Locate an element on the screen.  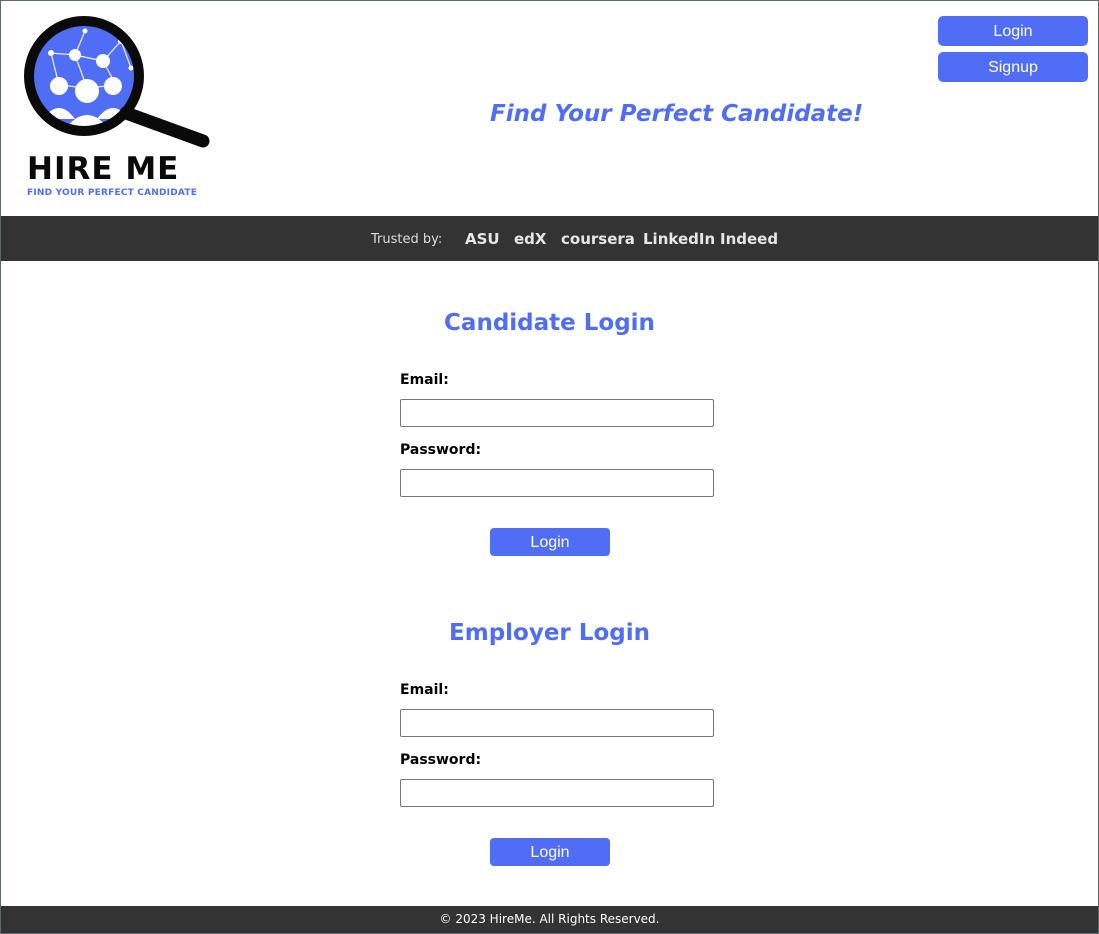
trusted-brand-indeed: Indeed is located at coordinates (749, 239).